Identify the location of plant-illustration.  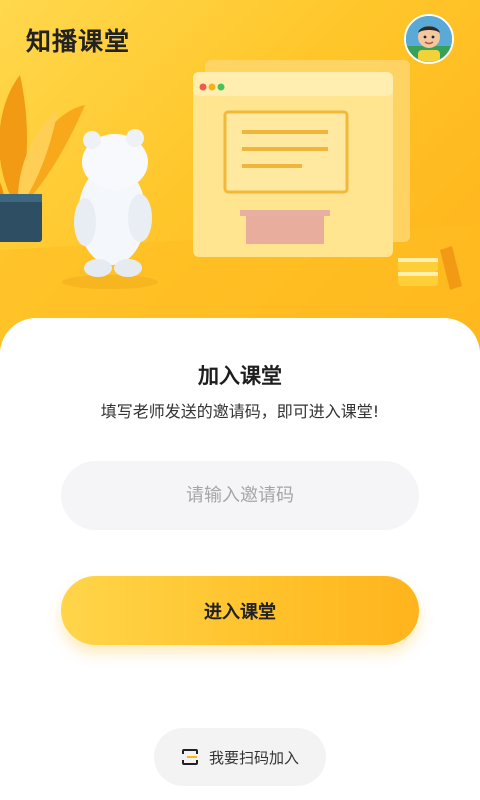
(42, 158).